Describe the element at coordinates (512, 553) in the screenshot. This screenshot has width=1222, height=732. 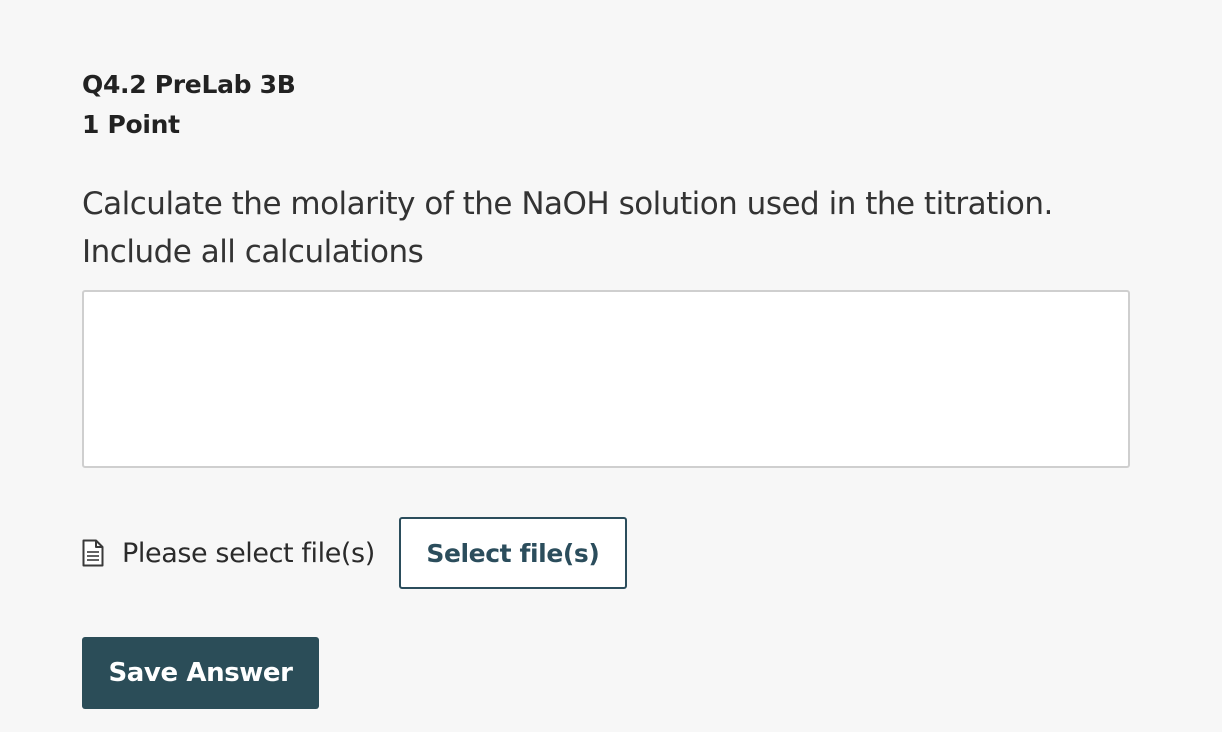
I see `select-files-button: Select file(s)` at that location.